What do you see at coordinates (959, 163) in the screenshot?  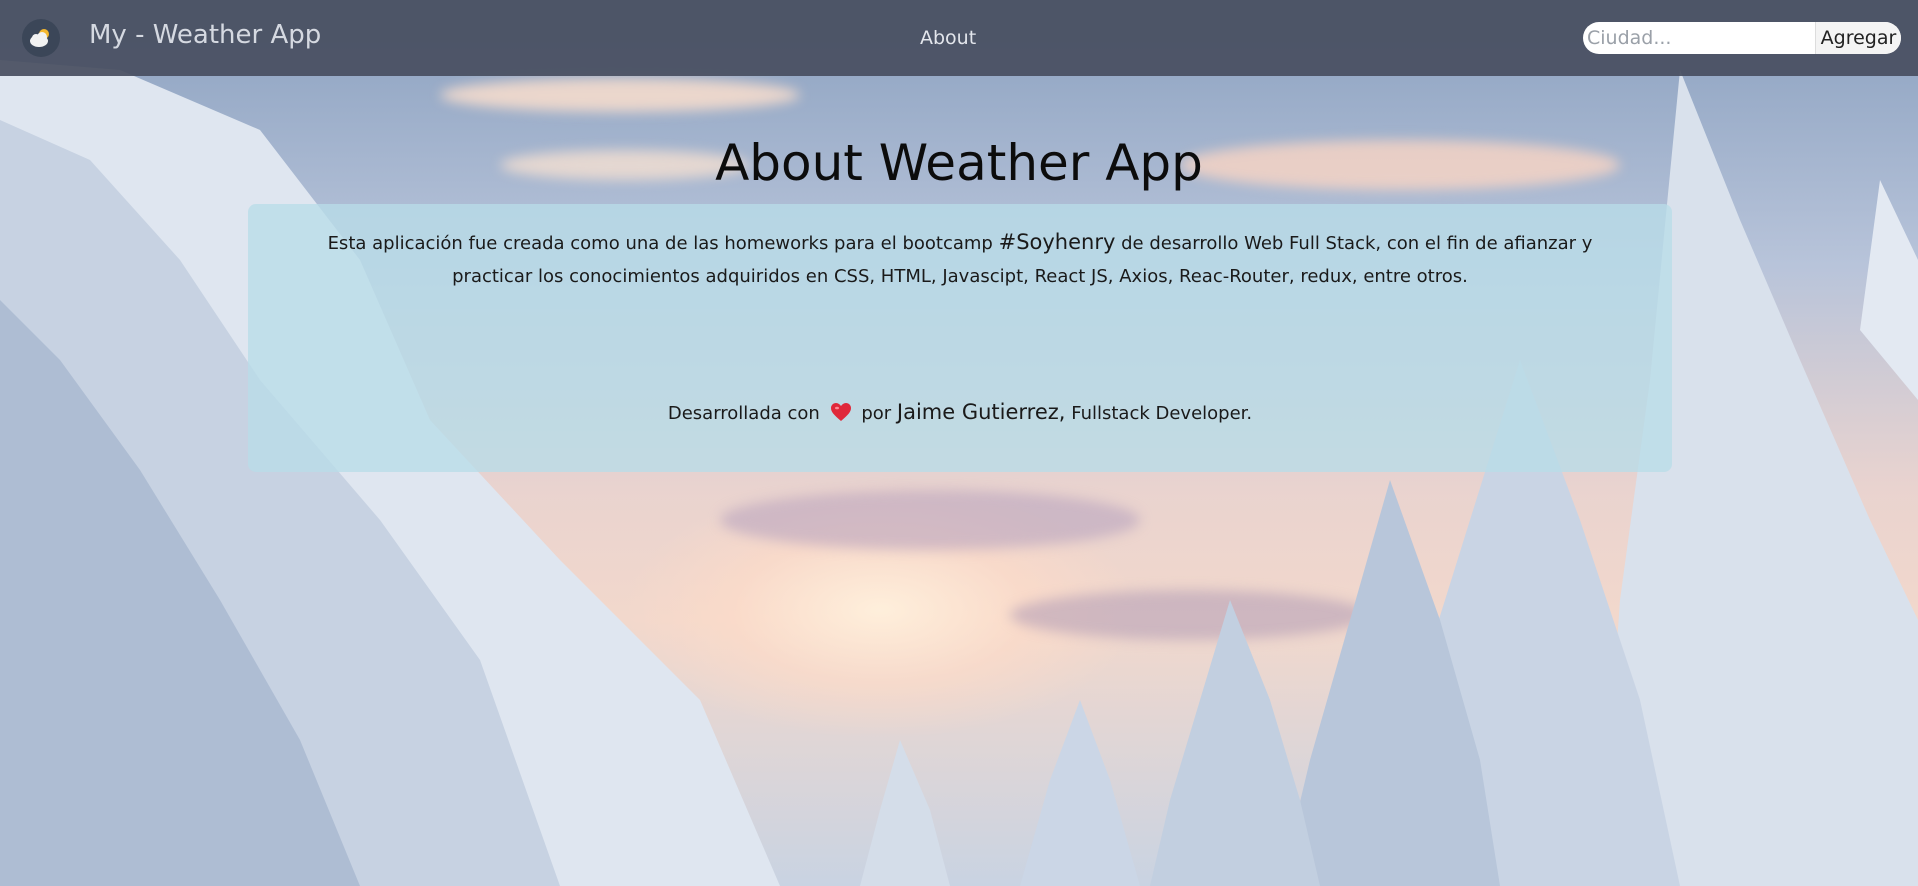 I see `page-title: About Weather App` at bounding box center [959, 163].